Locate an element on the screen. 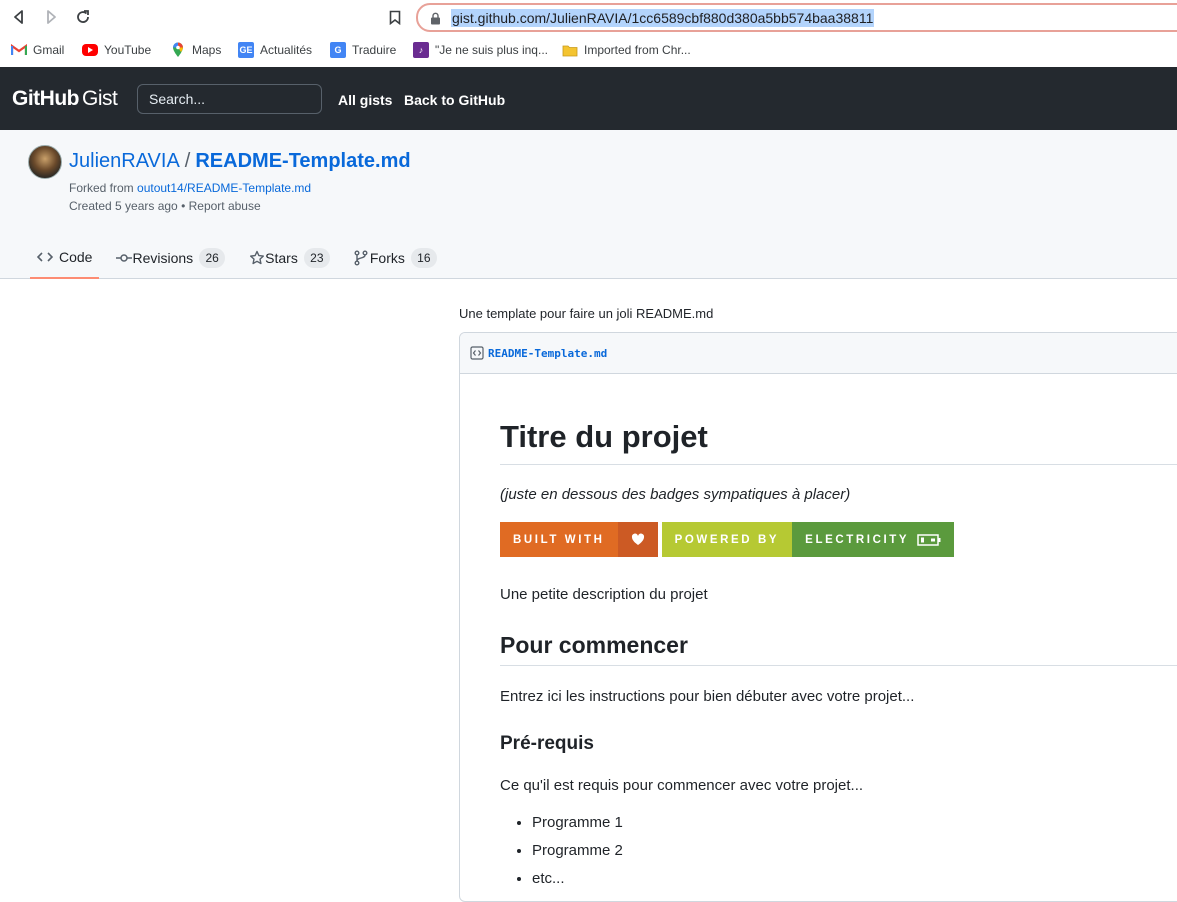  logo-main: GitHub is located at coordinates (45, 98).